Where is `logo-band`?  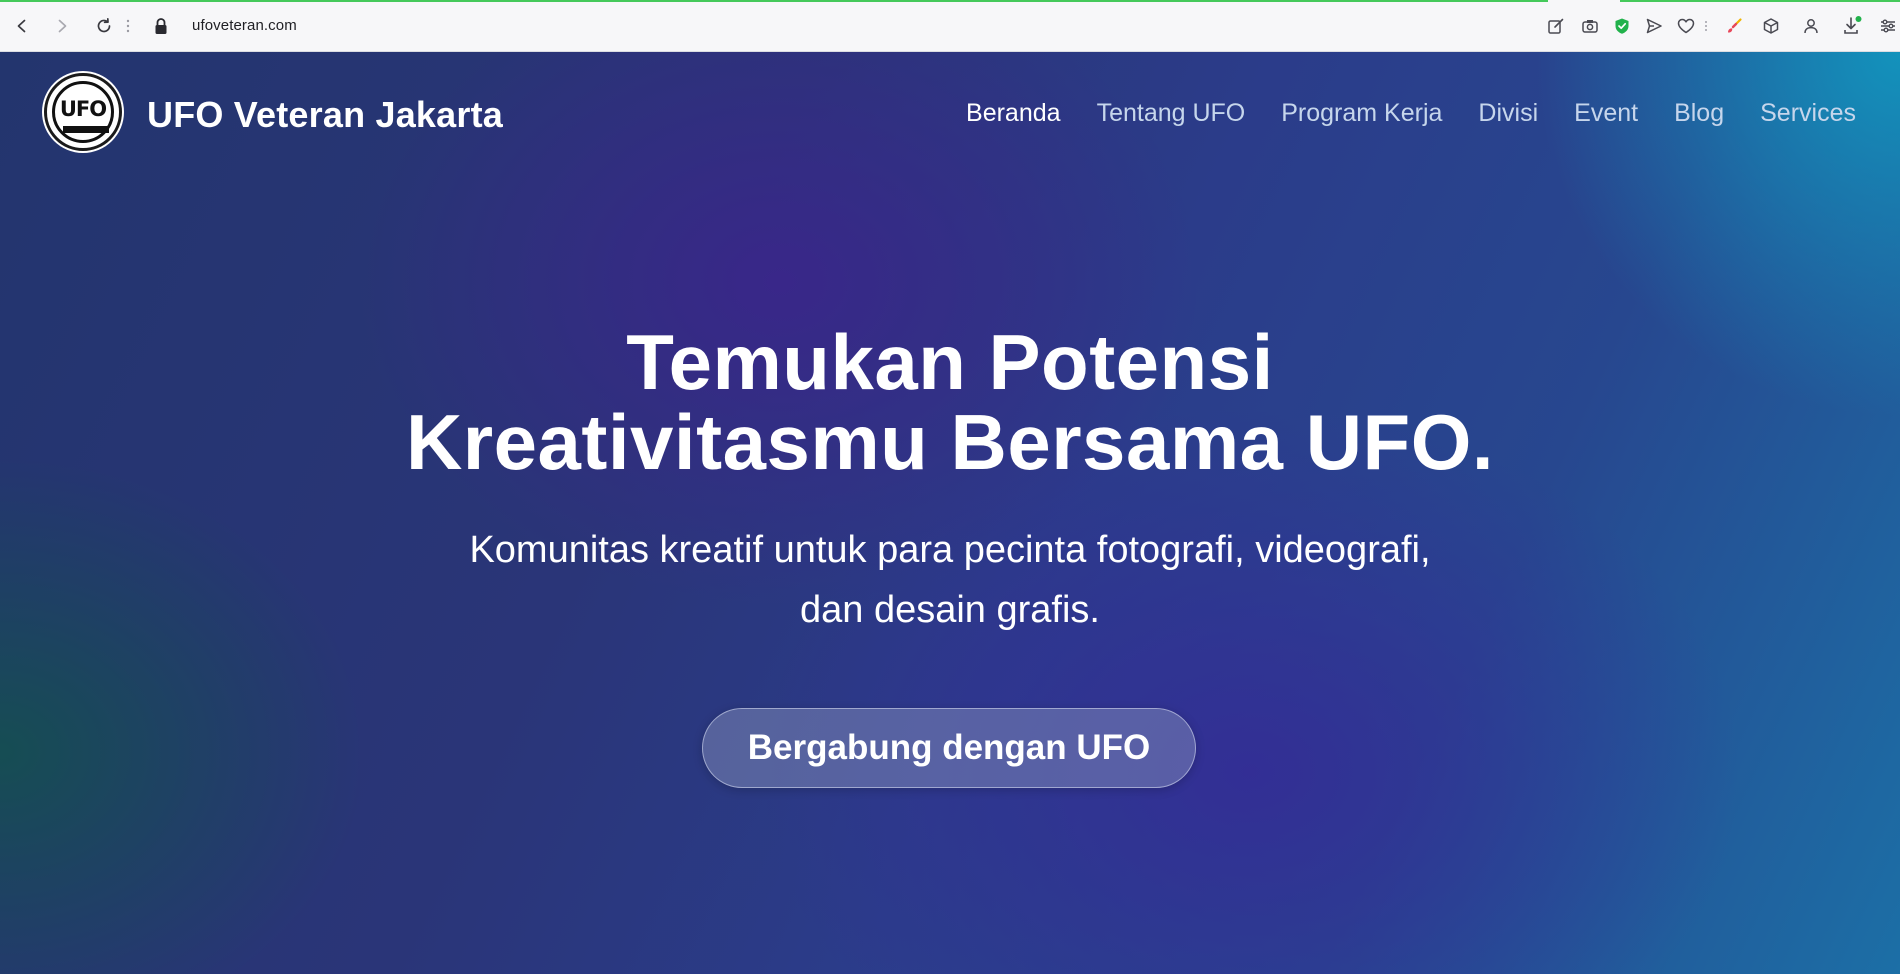
logo-band is located at coordinates (86, 129).